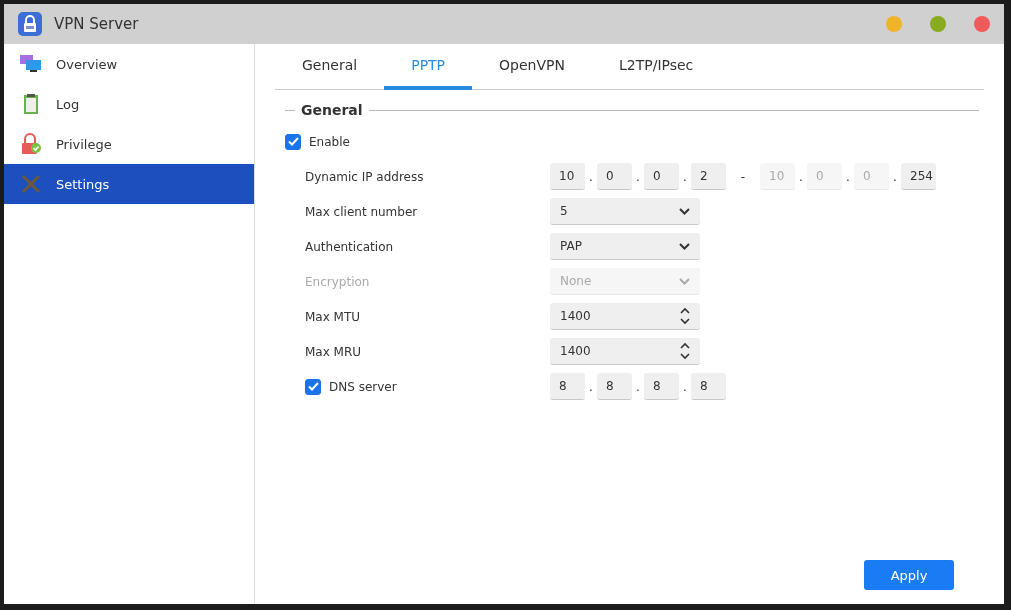  What do you see at coordinates (31, 144) in the screenshot?
I see `lock-check-icon` at bounding box center [31, 144].